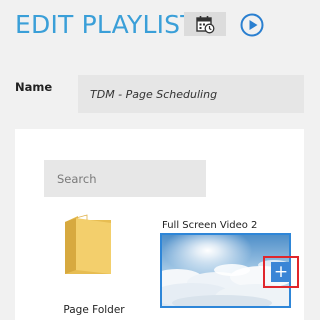 Image resolution: width=320 pixels, height=320 pixels. I want to click on calendar-clock-icon, so click(205, 25).